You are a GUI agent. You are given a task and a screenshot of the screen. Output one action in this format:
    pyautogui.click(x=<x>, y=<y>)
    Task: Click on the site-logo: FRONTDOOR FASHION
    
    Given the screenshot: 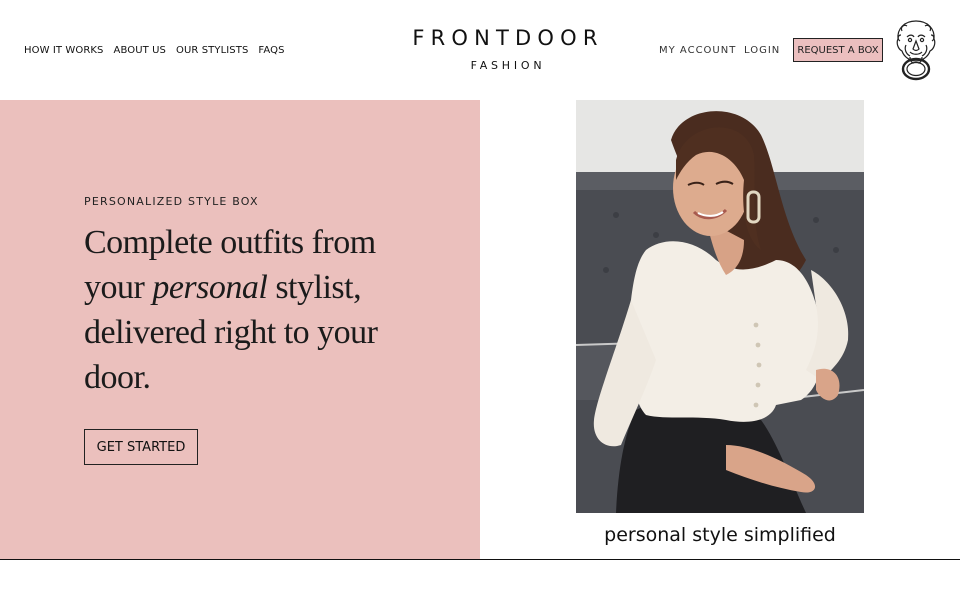 What is the action you would take?
    pyautogui.click(x=508, y=49)
    